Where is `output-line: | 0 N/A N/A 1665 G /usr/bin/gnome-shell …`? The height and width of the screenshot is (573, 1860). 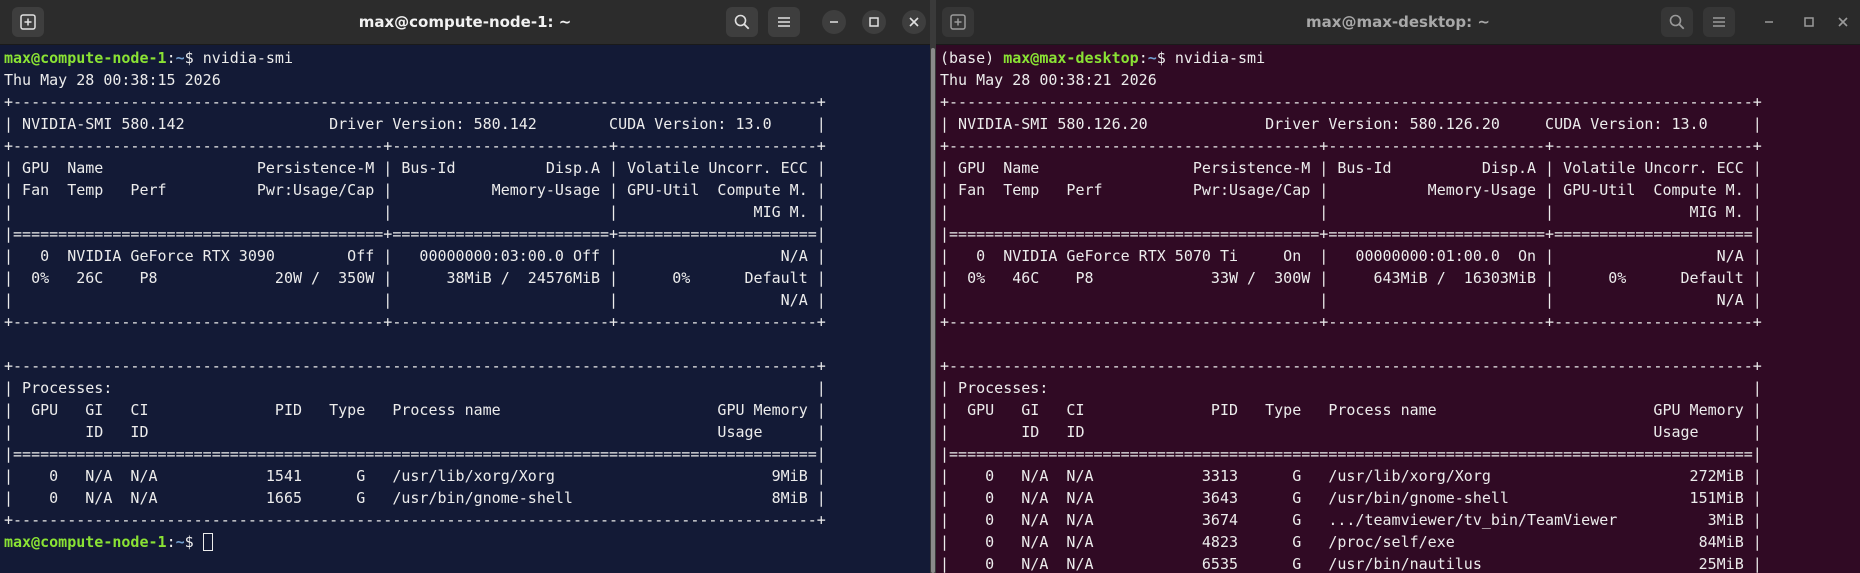 output-line: | 0 N/A N/A 1665 G /usr/bin/gnome-shell … is located at coordinates (415, 498).